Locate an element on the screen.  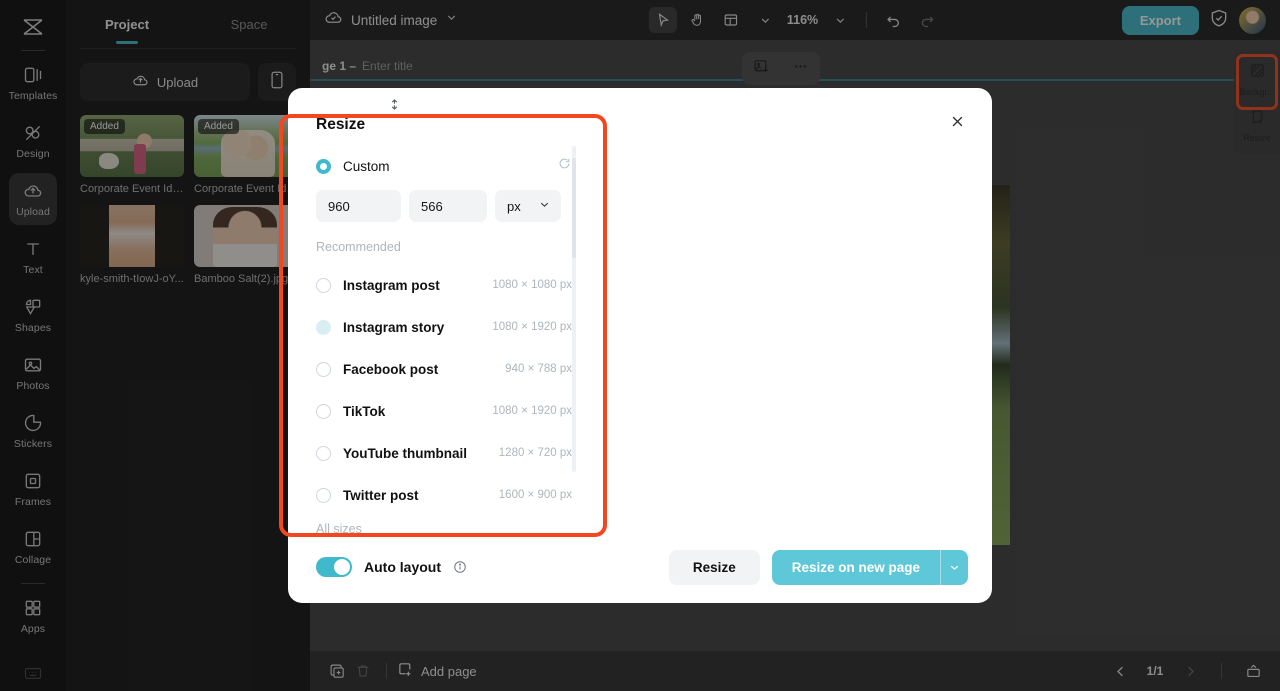
size-inputs-row: 960 566 px is located at coordinates (461, 158).